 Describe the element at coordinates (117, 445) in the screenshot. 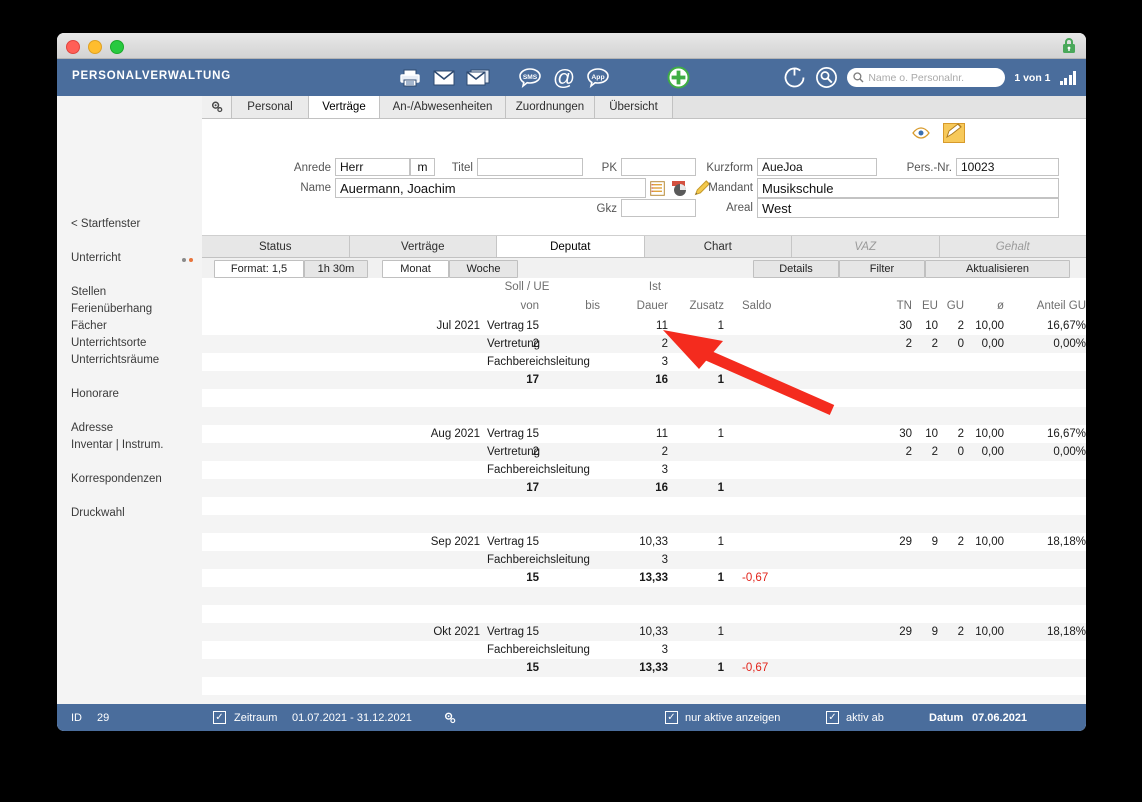

I see `sidebar-item-inventar: Inventar | Instrum.` at that location.